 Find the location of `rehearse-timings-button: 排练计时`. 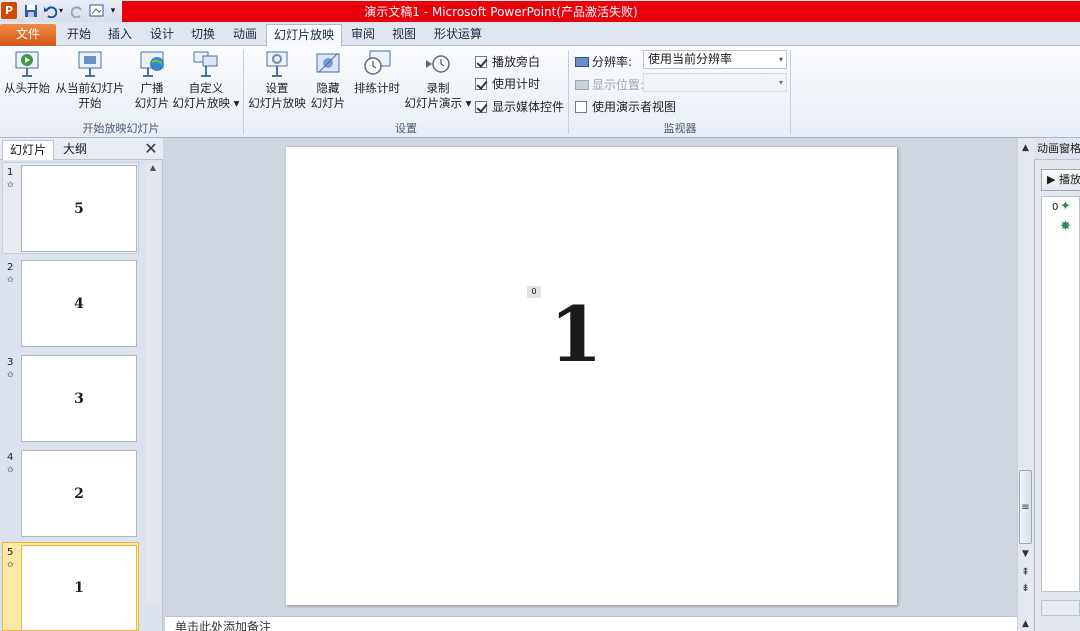

rehearse-timings-button: 排练计时 is located at coordinates (377, 73).